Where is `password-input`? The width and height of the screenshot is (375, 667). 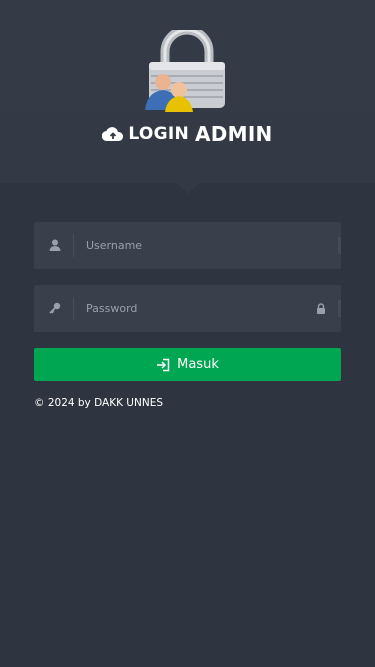 password-input is located at coordinates (201, 308).